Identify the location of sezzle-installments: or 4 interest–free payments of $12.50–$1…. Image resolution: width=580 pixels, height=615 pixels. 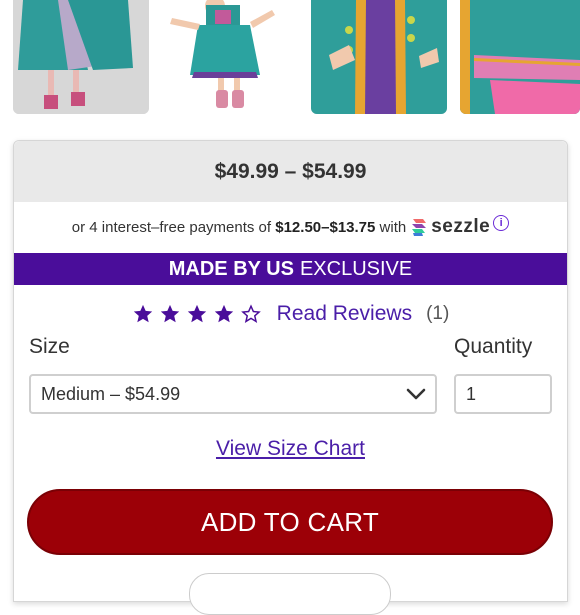
(290, 227).